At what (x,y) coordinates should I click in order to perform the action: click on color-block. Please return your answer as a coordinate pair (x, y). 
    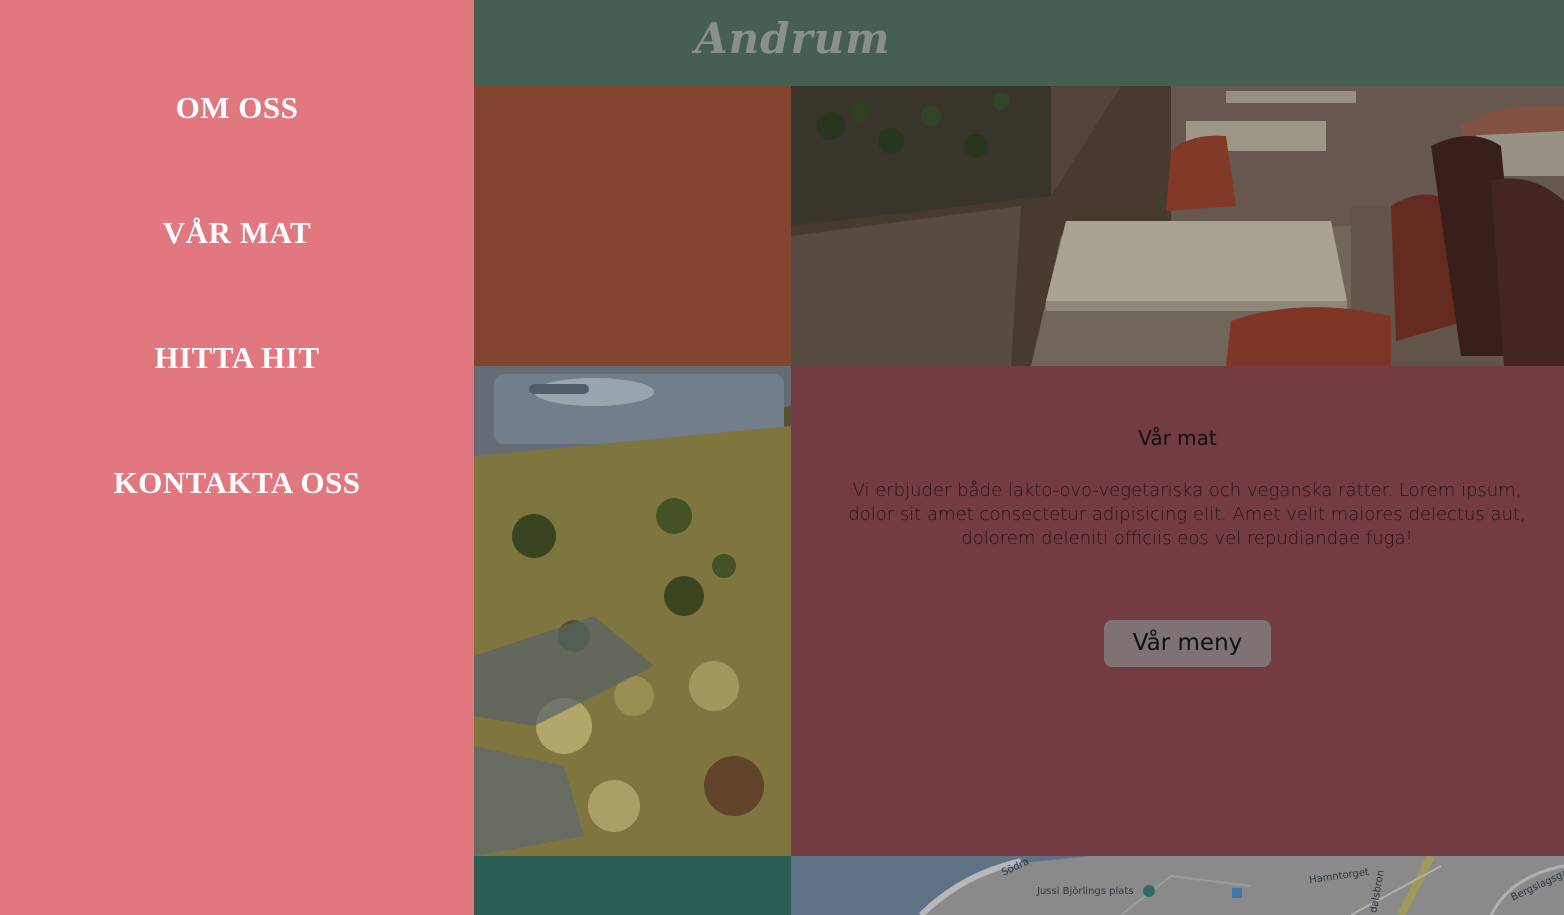
    Looking at the image, I should click on (632, 226).